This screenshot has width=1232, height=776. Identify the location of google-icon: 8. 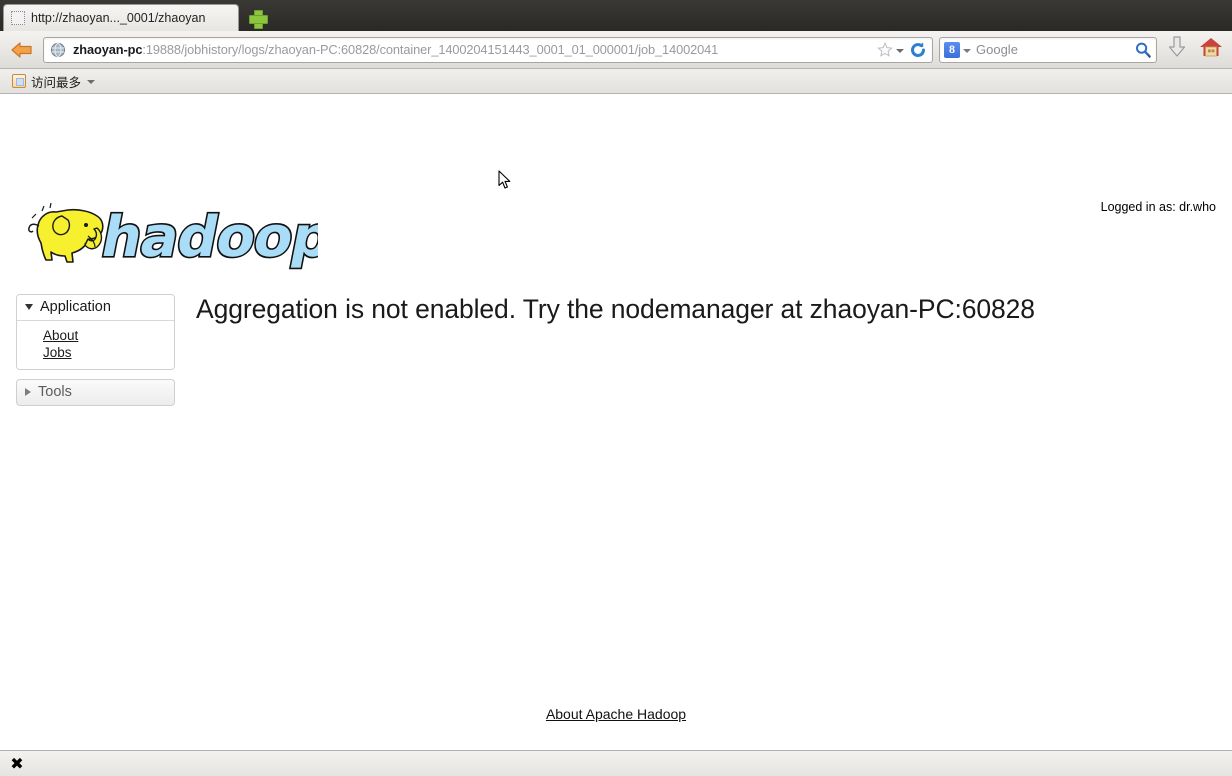
(952, 49).